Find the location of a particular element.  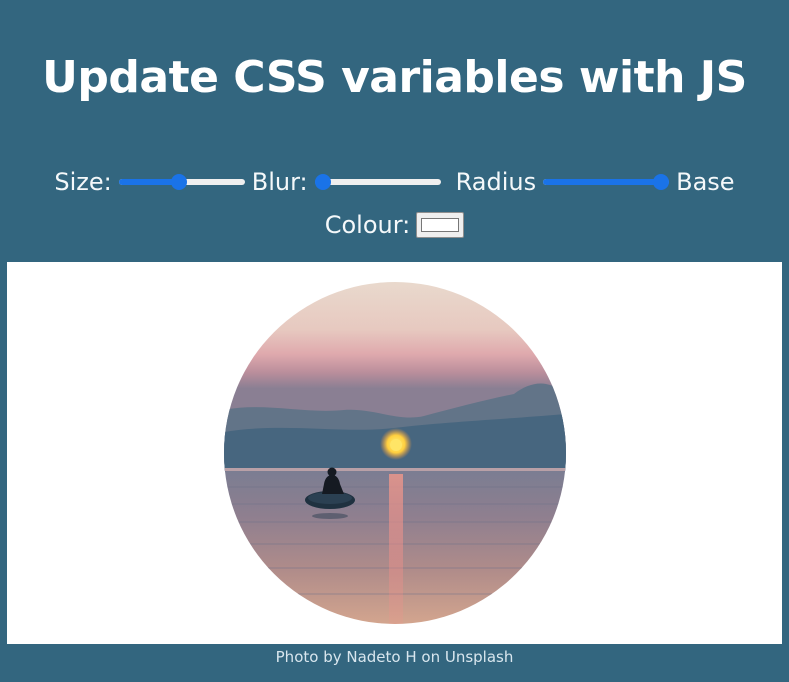

size-slider is located at coordinates (181, 182).